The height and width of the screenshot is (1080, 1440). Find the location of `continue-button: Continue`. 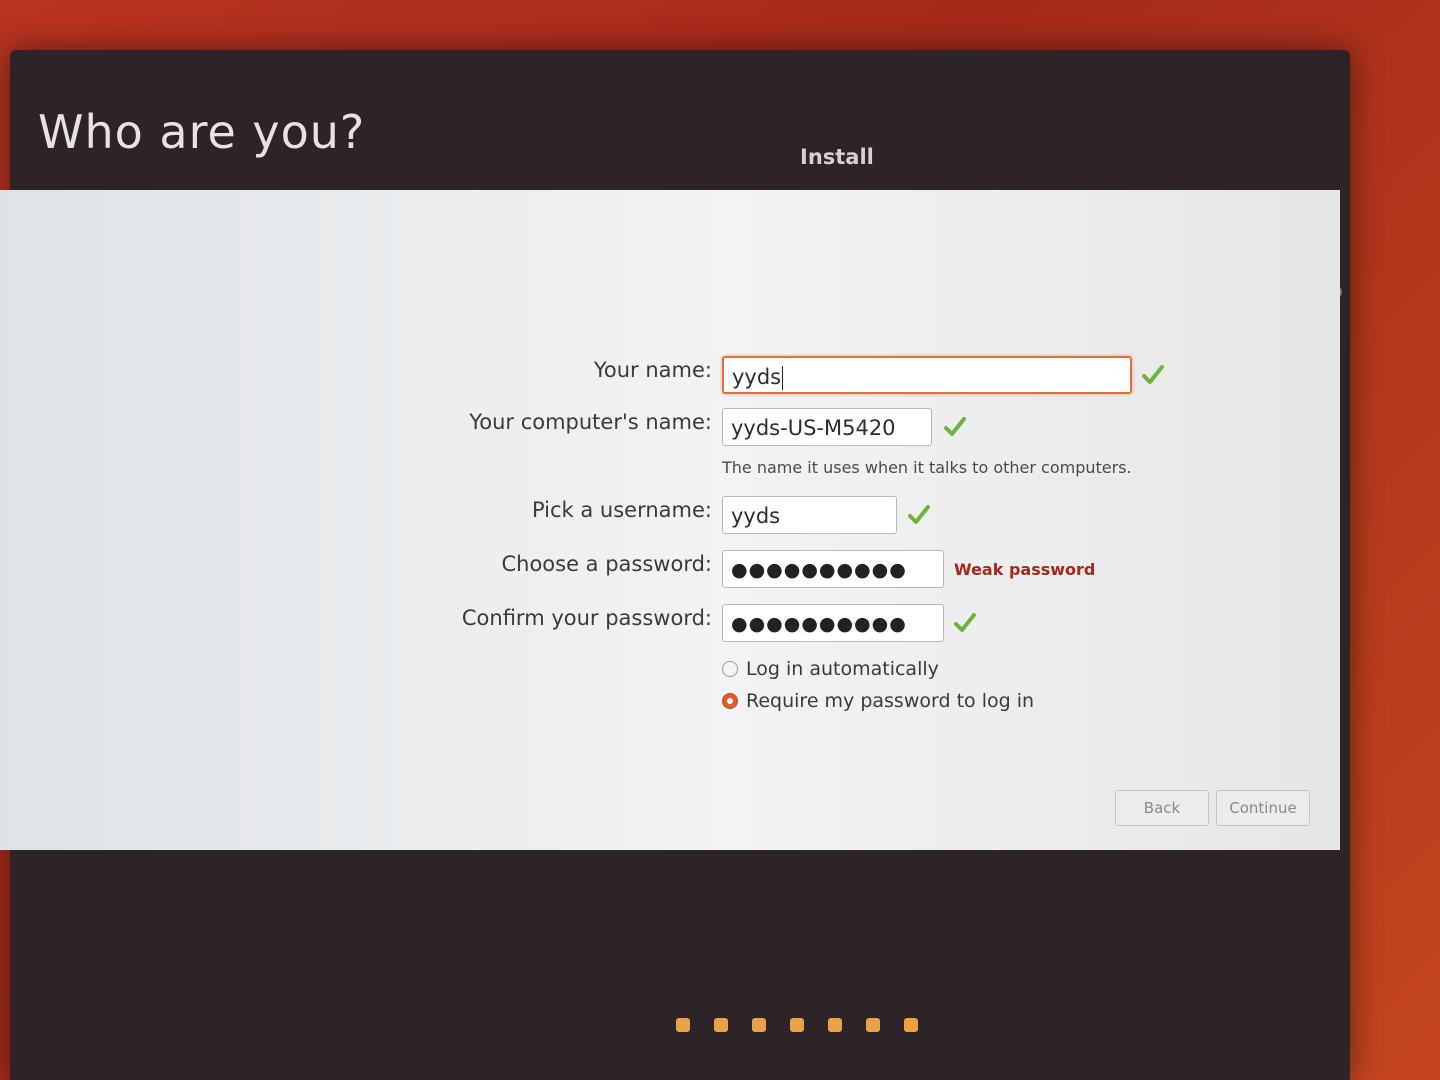

continue-button: Continue is located at coordinates (1263, 808).